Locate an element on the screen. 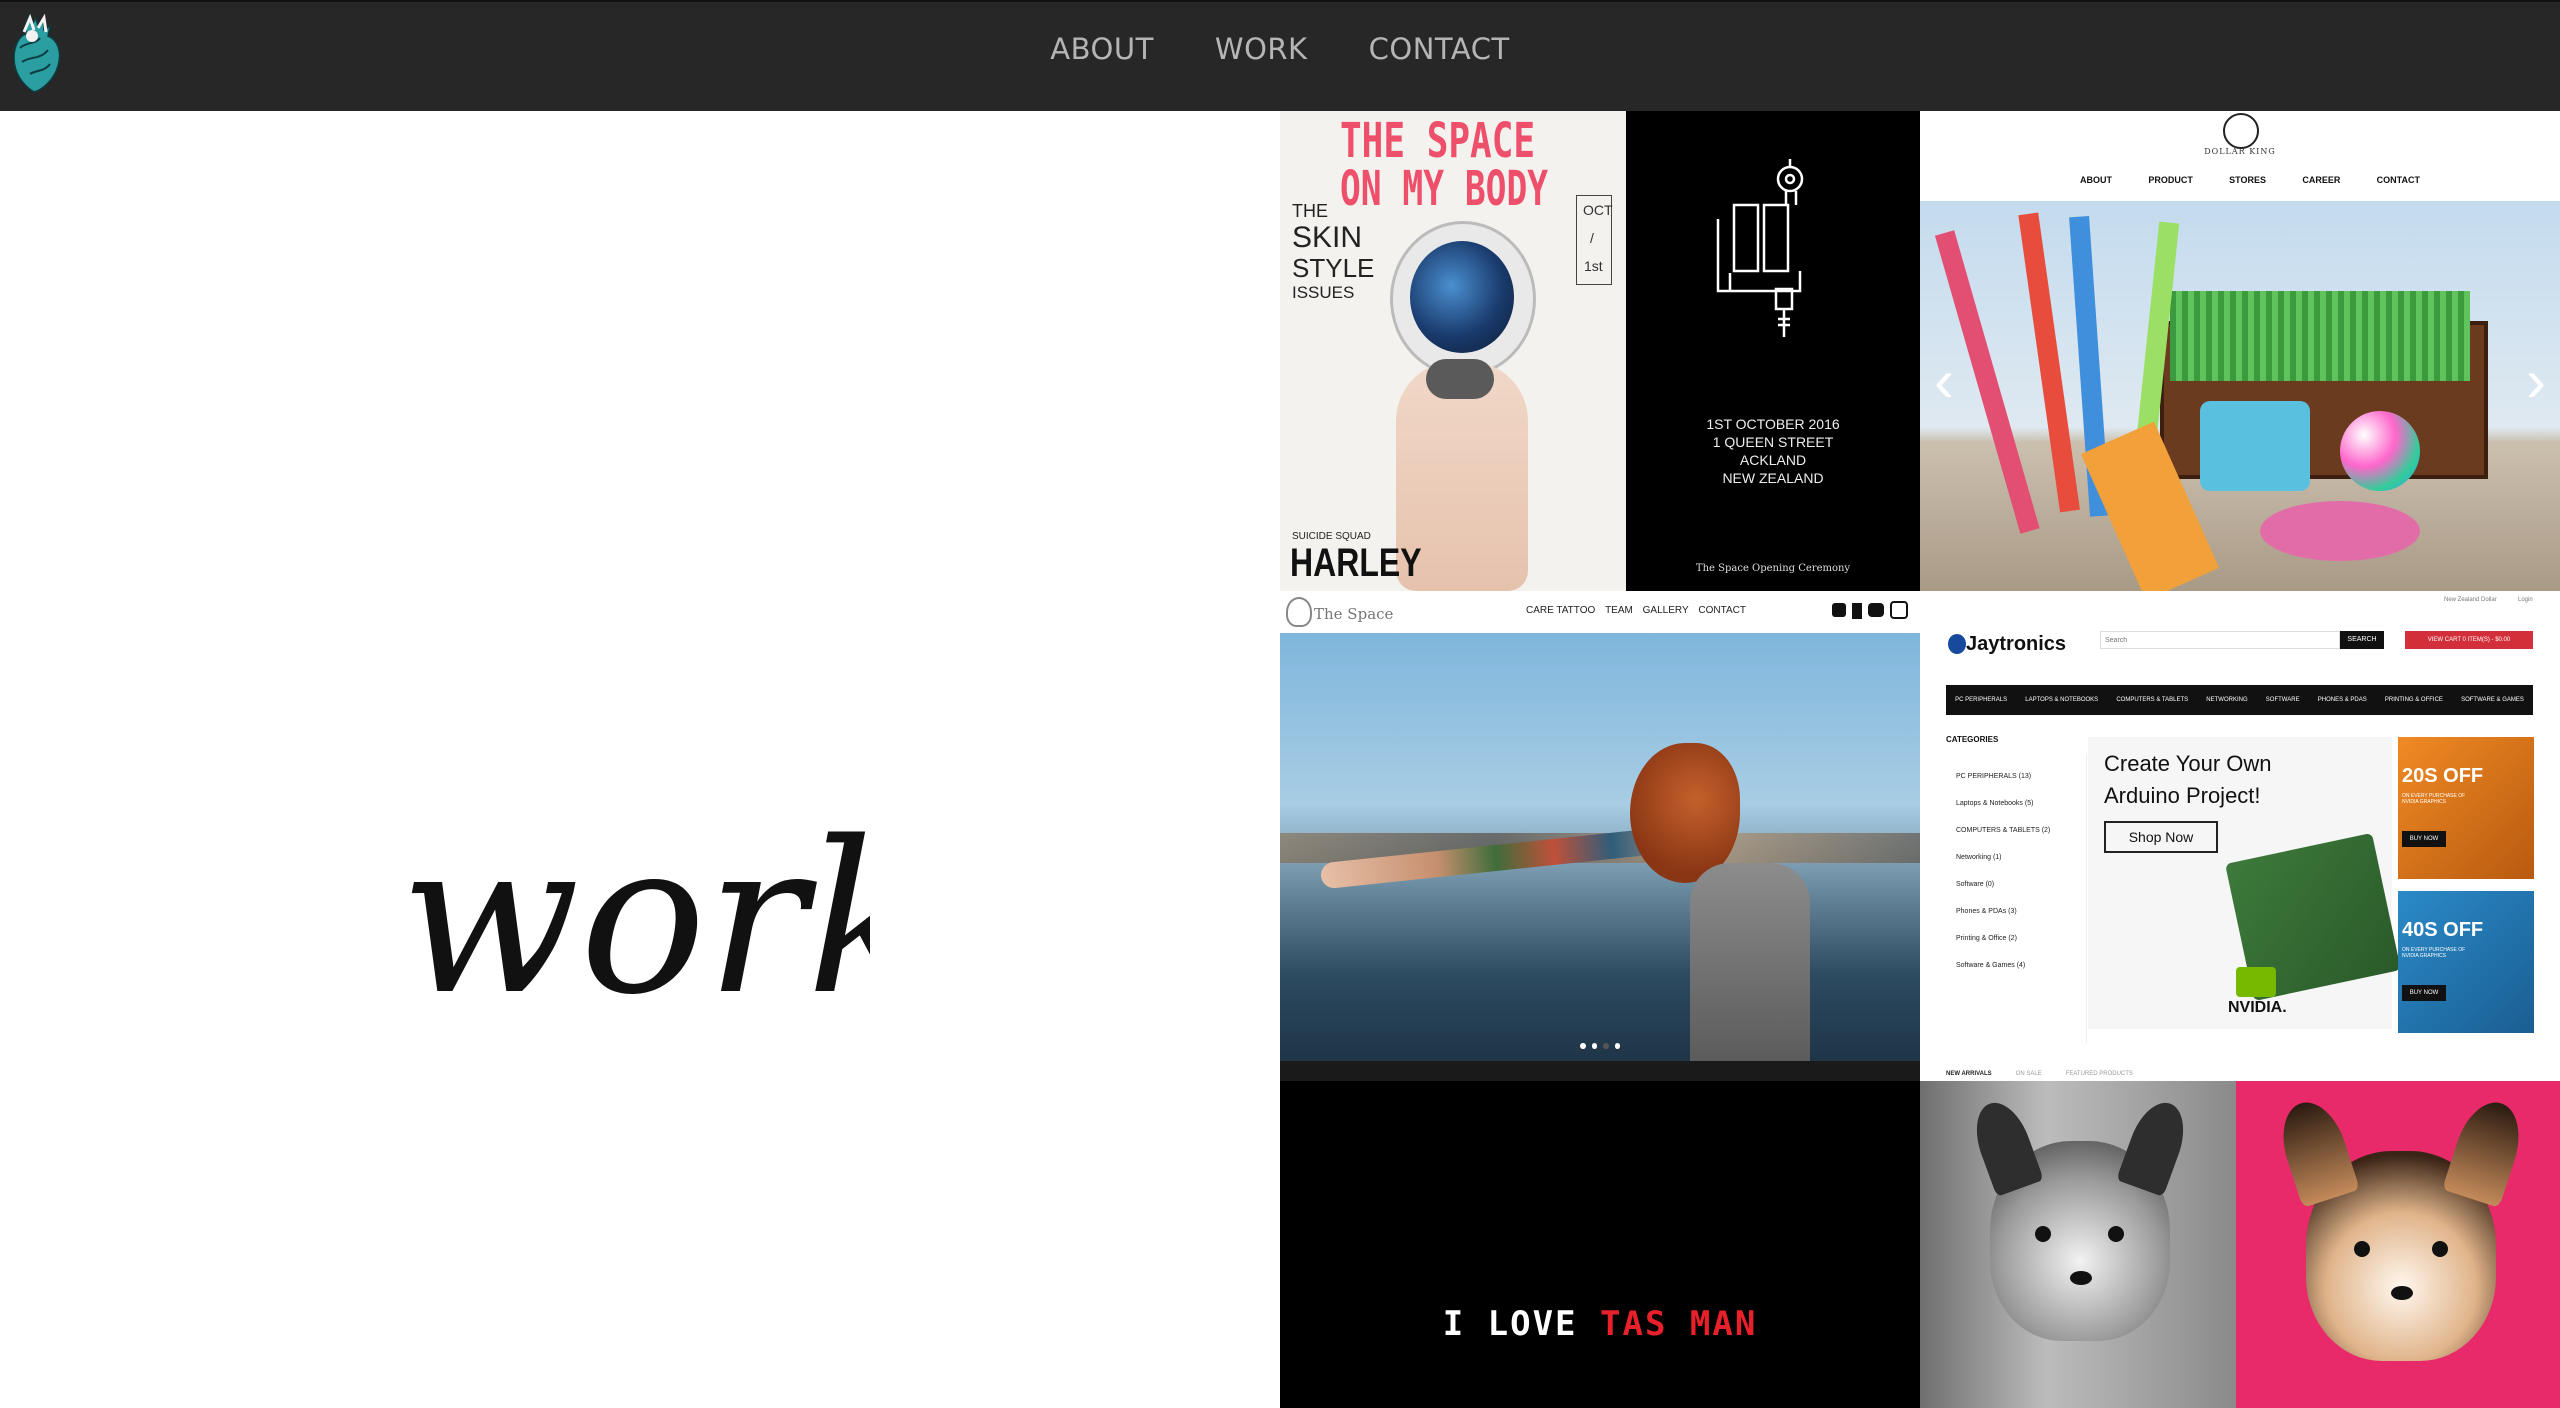 This screenshot has height=1408, width=2560. dollar-king-nav-contact: CONTACT is located at coordinates (2398, 180).